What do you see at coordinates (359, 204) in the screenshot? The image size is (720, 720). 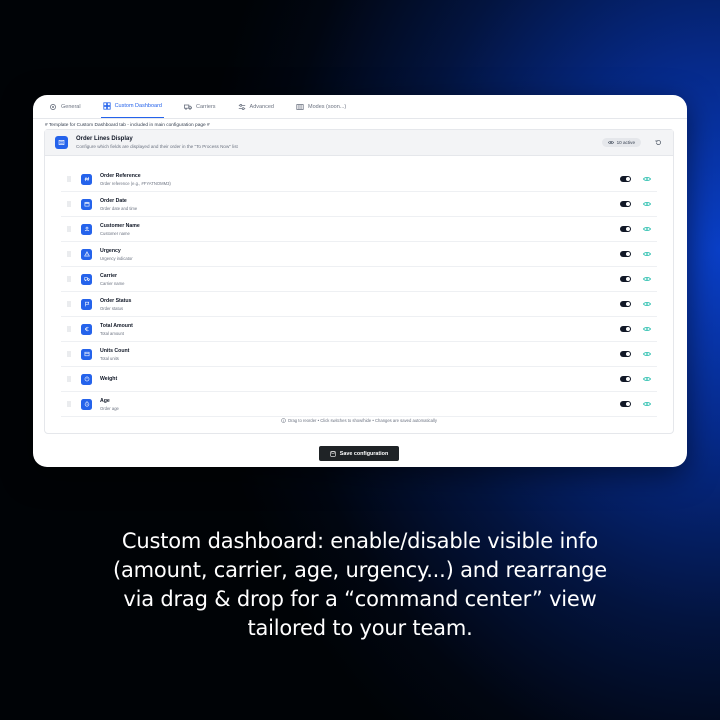 I see `field-row: Order Date Order date and time` at bounding box center [359, 204].